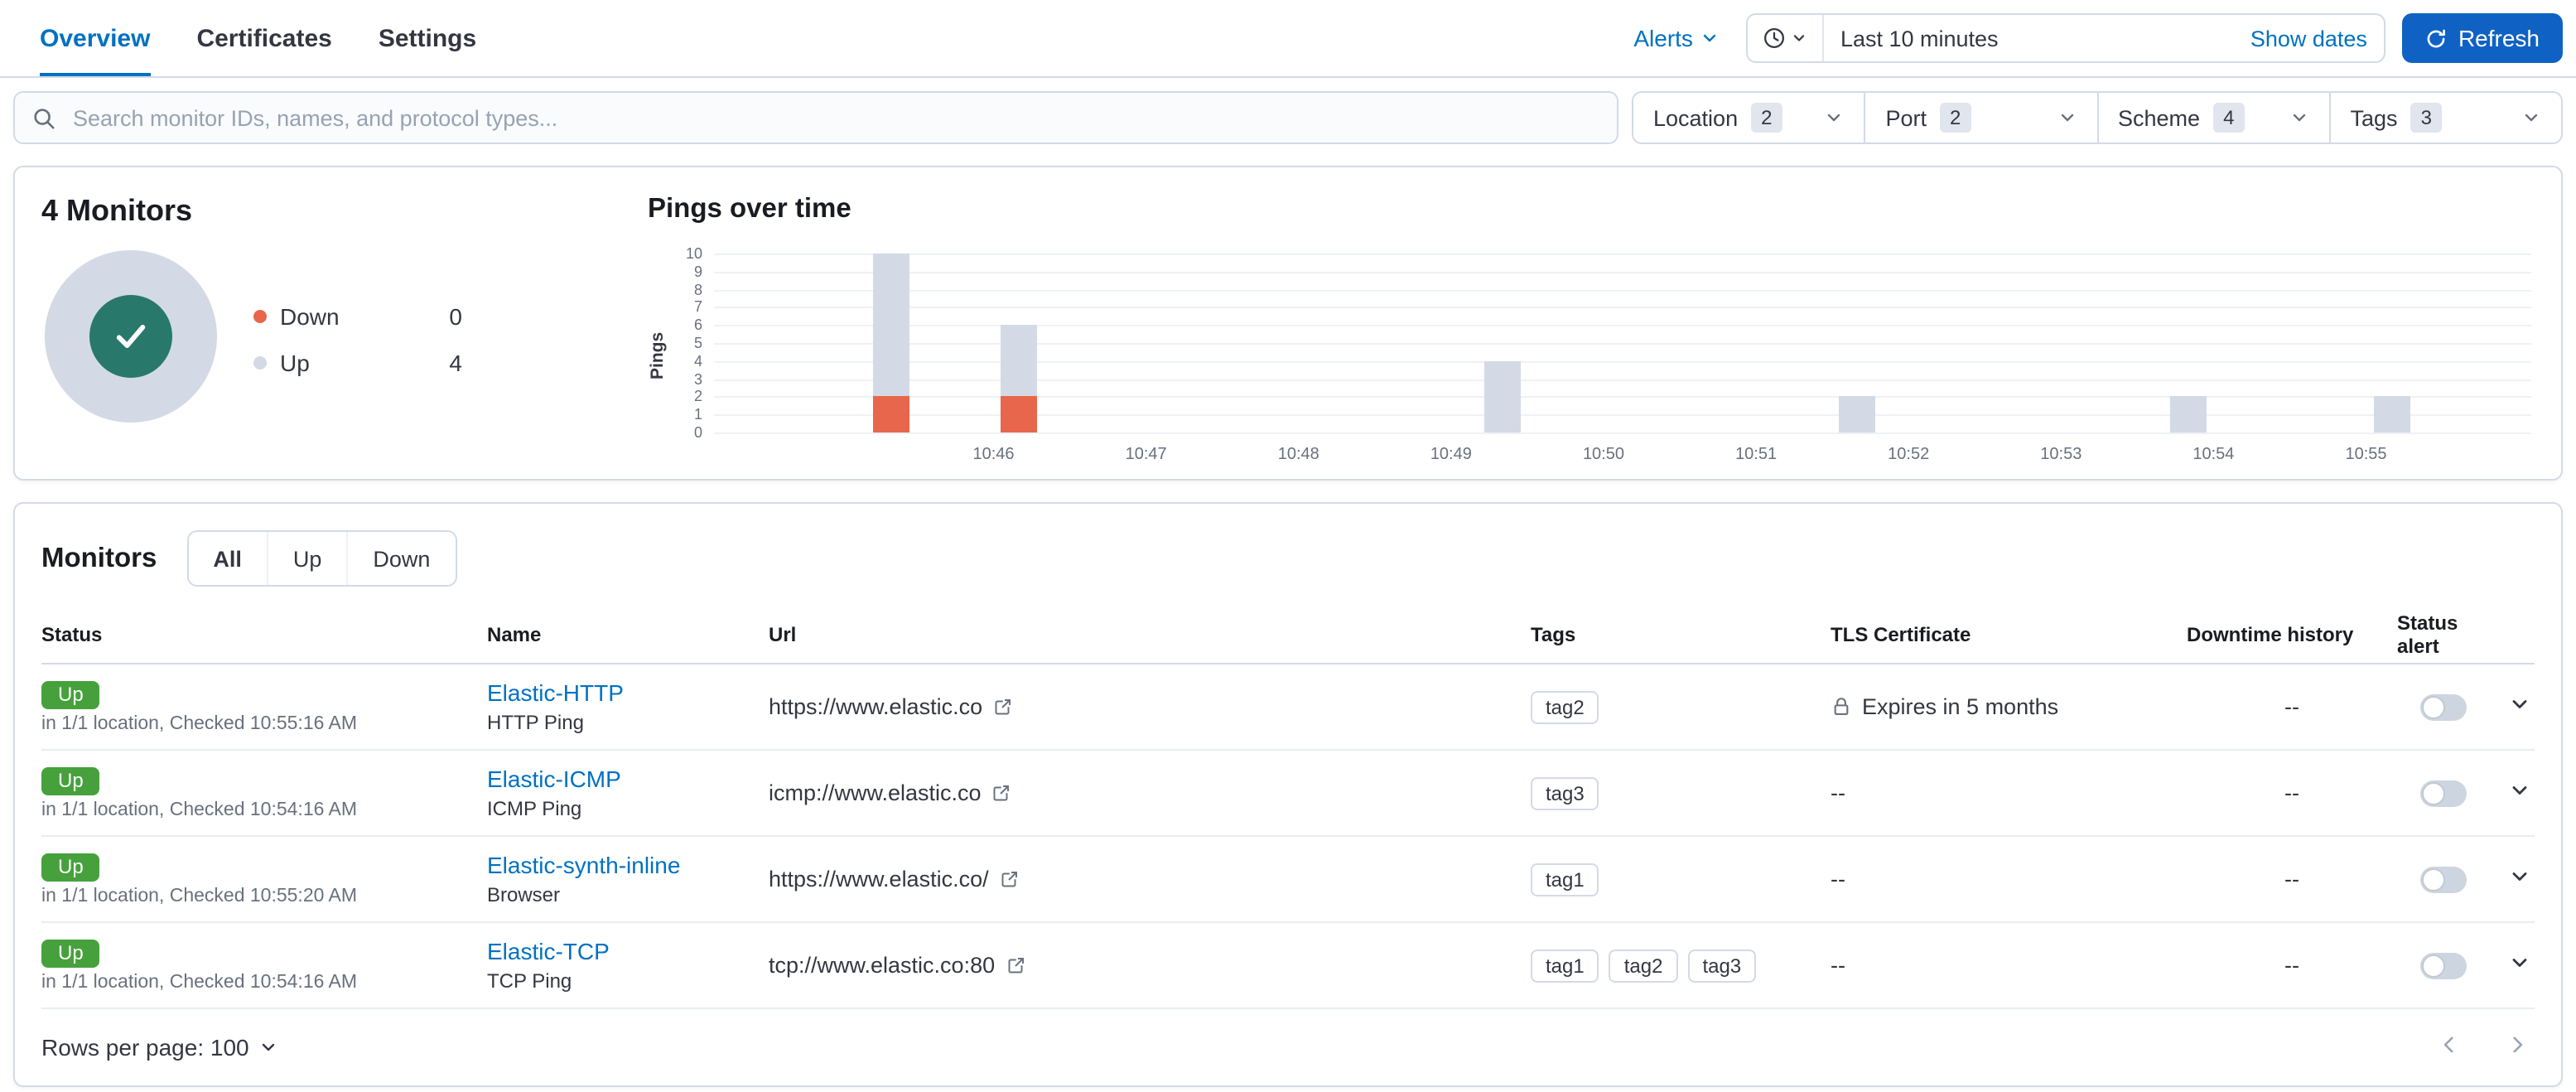  Describe the element at coordinates (358, 363) in the screenshot. I see `legend-up: Up 4` at that location.